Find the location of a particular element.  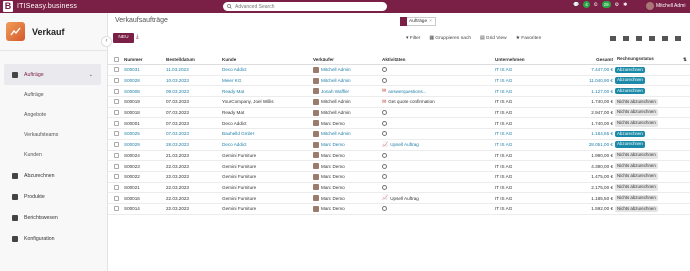

systray: 💬 4 ⏲ 29 ⚙ ✱ is located at coordinates (600, 4).